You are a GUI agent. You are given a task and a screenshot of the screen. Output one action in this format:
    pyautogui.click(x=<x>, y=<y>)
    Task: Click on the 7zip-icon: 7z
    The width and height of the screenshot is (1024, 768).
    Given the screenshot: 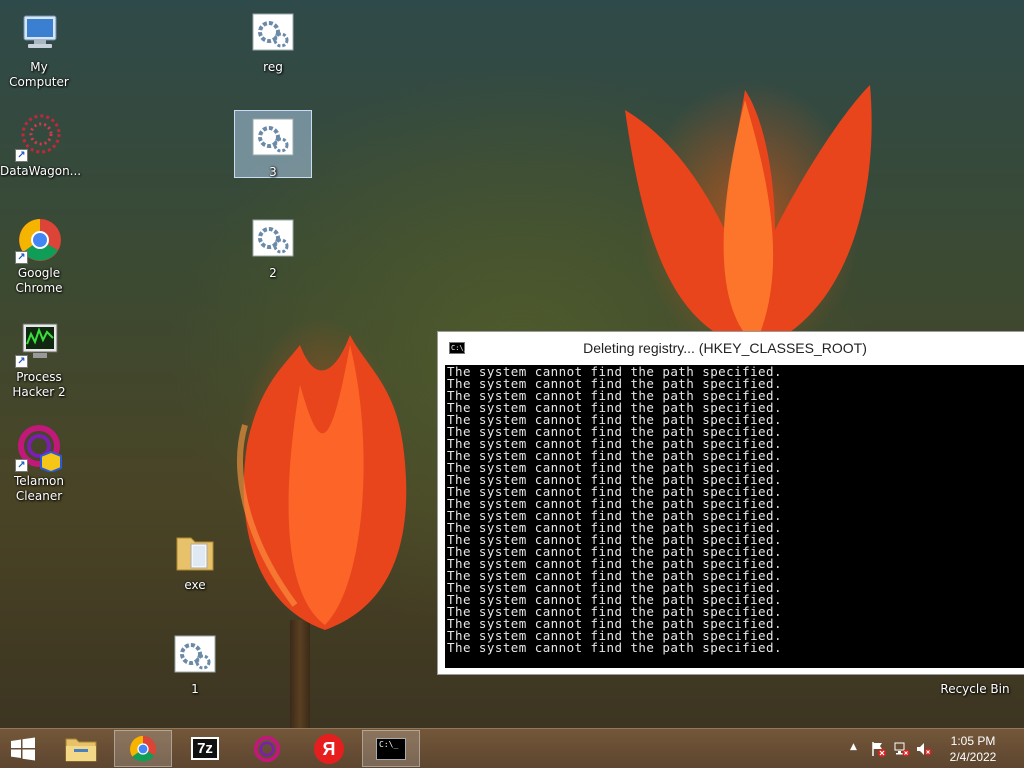 What is the action you would take?
    pyautogui.click(x=205, y=748)
    